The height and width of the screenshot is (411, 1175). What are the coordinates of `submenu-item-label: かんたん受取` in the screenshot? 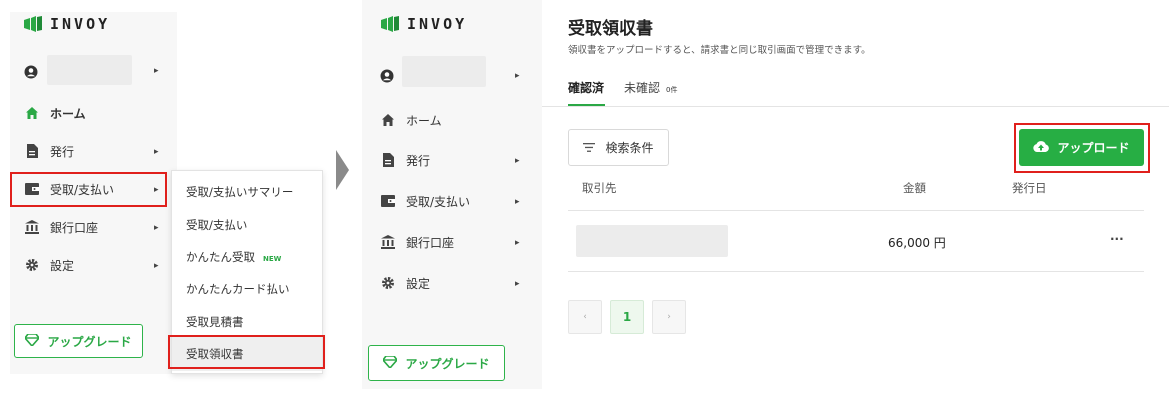 It's located at (220, 257).